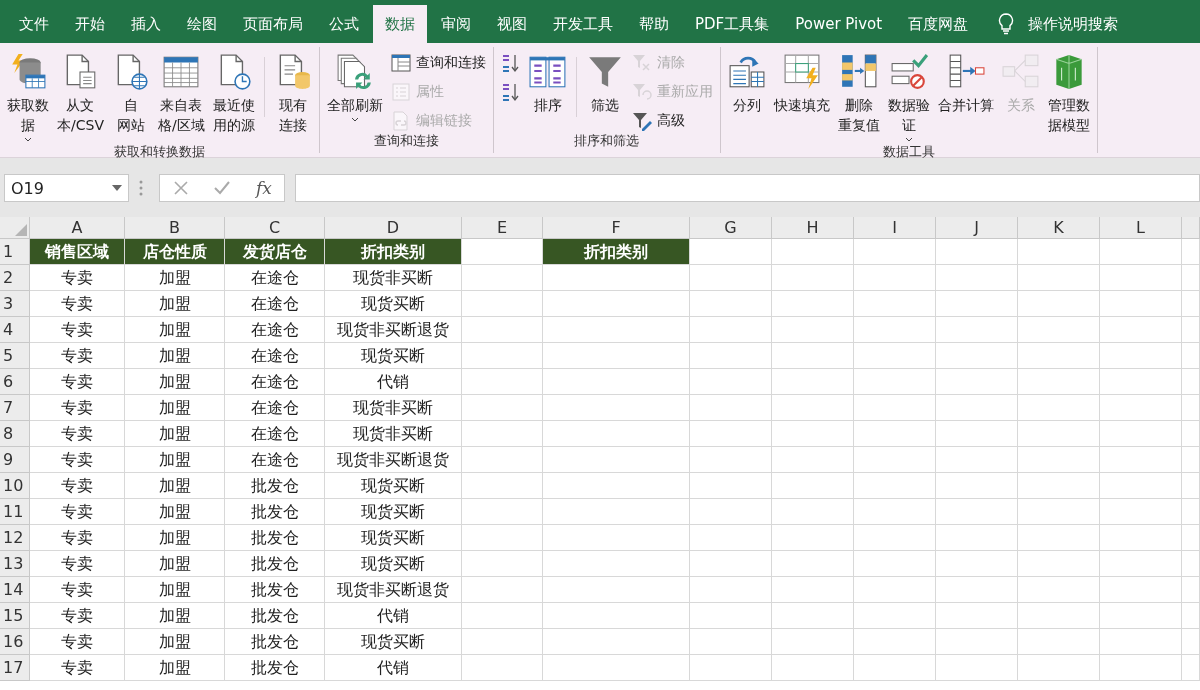  Describe the element at coordinates (731, 228) in the screenshot. I see `column-header: G` at that location.